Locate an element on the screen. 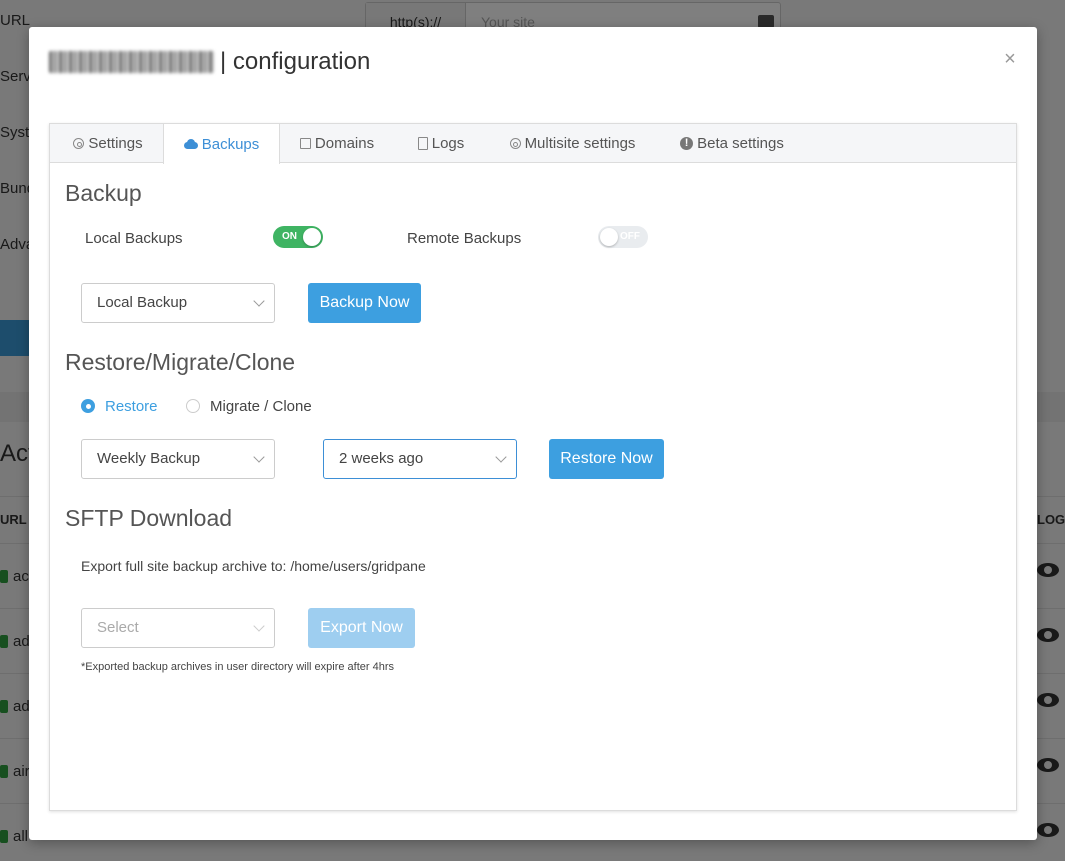 This screenshot has width=1065, height=861. tab-settings: Settings is located at coordinates (108, 143).